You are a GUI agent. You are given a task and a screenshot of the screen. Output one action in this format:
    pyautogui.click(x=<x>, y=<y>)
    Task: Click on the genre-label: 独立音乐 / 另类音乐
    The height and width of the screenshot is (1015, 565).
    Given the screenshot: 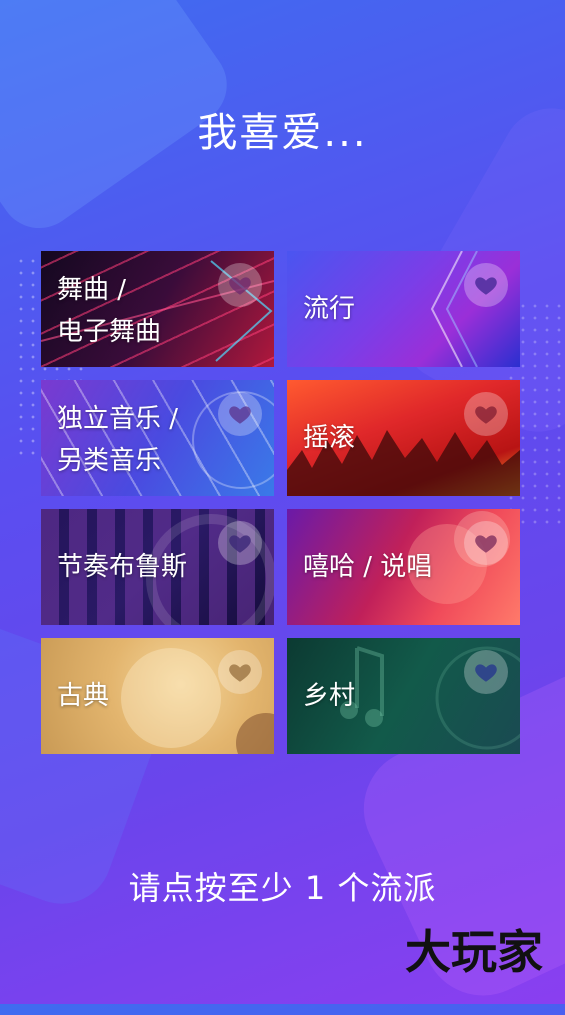 What is the action you would take?
    pyautogui.click(x=118, y=440)
    